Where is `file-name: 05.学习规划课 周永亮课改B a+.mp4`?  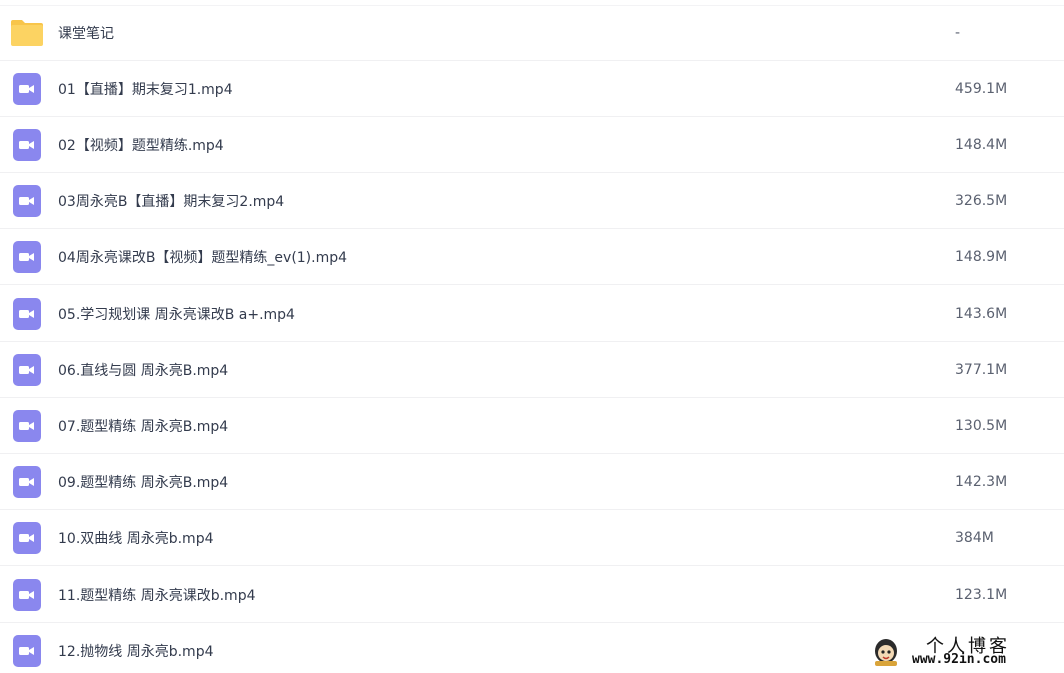 file-name: 05.学习规划课 周永亮课改B a+.mp4 is located at coordinates (176, 314).